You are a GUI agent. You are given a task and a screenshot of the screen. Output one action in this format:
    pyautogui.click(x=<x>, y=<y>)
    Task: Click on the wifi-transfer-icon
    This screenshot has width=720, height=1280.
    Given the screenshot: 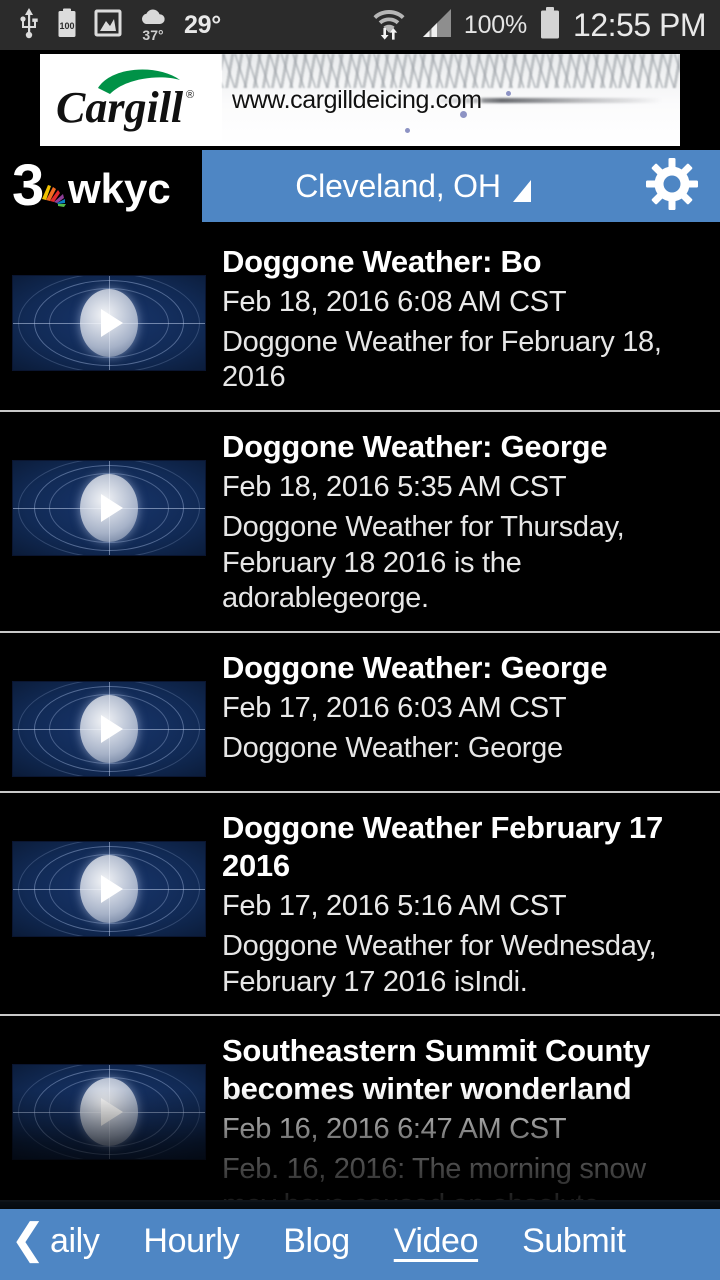 What is the action you would take?
    pyautogui.click(x=389, y=25)
    